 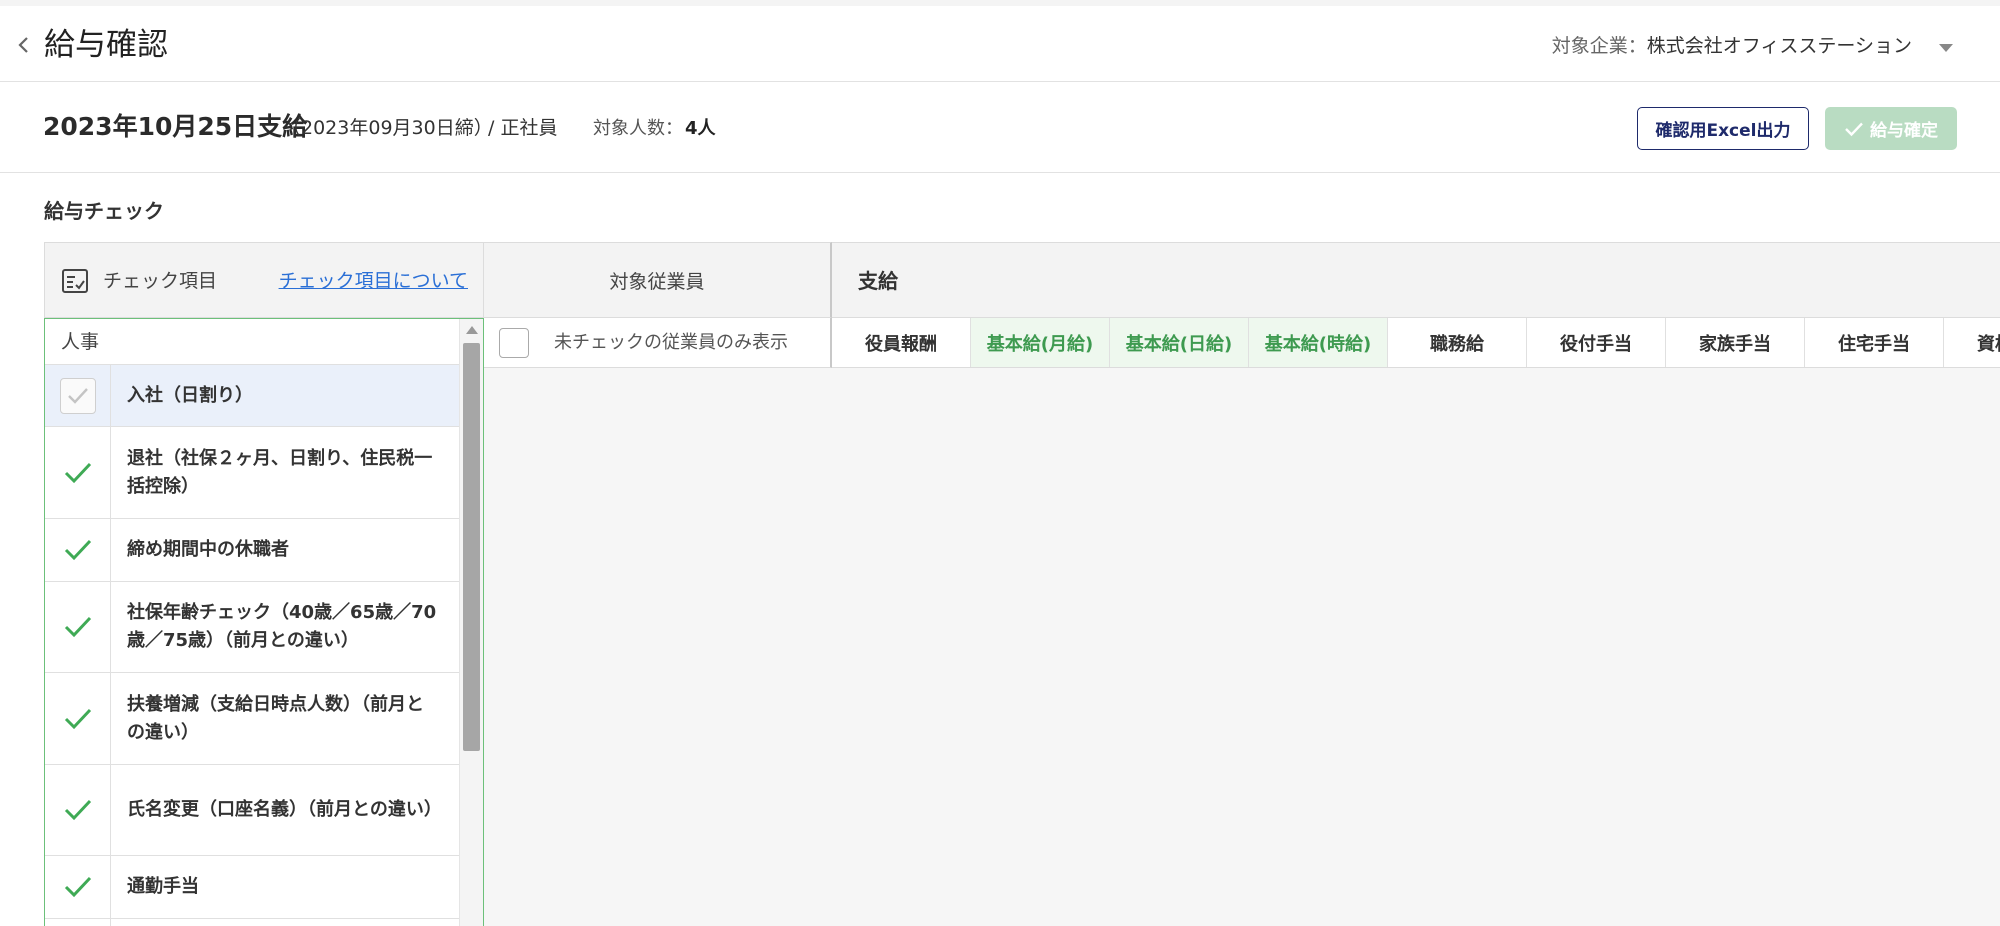 What do you see at coordinates (175, 126) in the screenshot?
I see `pay-date: 2023年10月25日支給` at bounding box center [175, 126].